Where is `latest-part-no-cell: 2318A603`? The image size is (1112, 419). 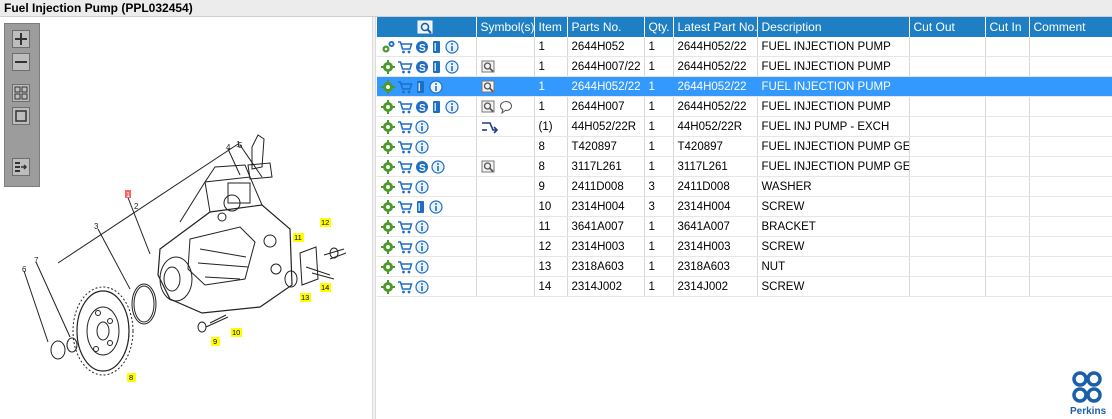 latest-part-no-cell: 2318A603 is located at coordinates (715, 266).